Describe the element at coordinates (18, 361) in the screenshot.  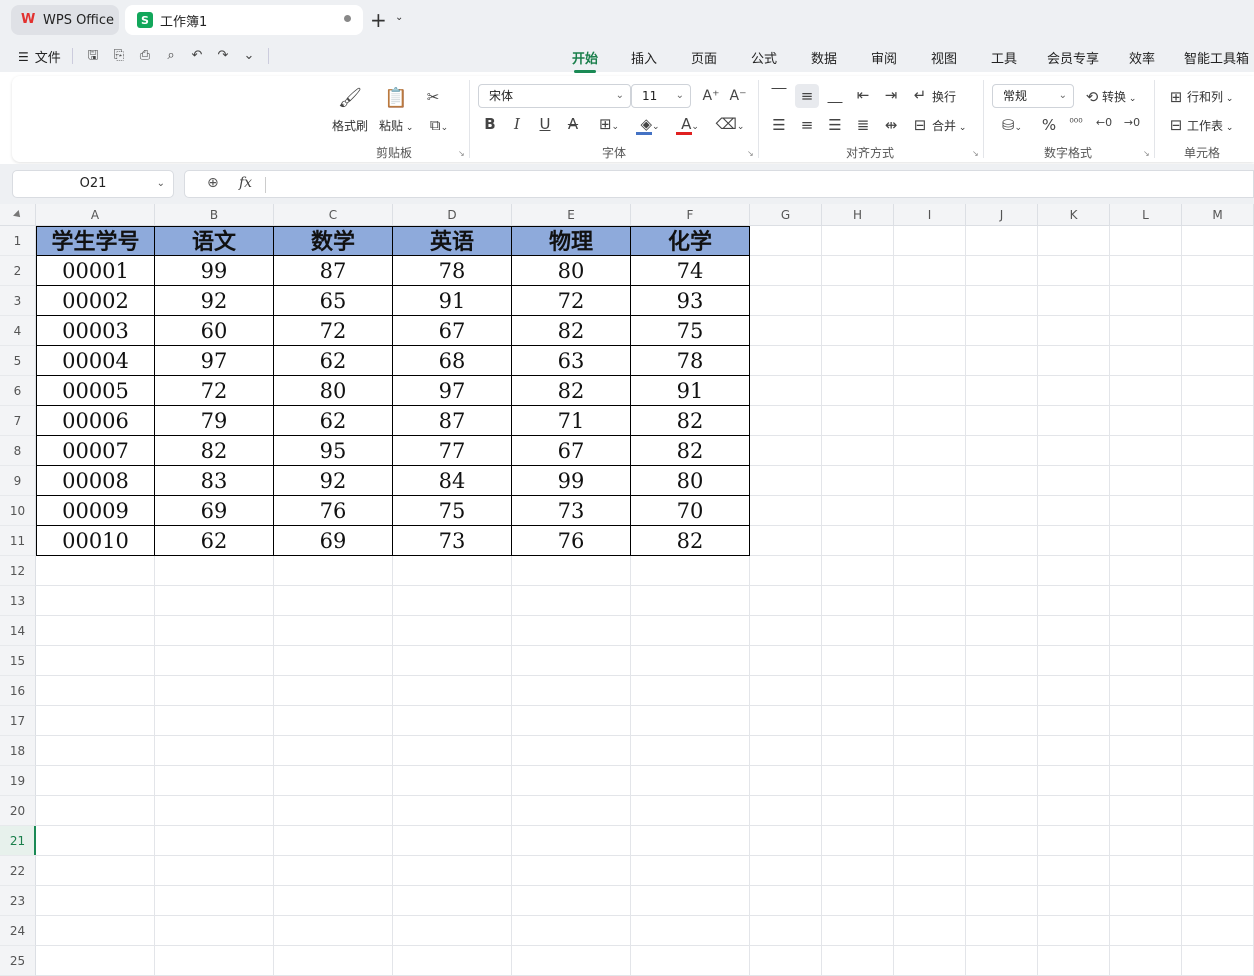
I see `row-header-5: 5` at that location.